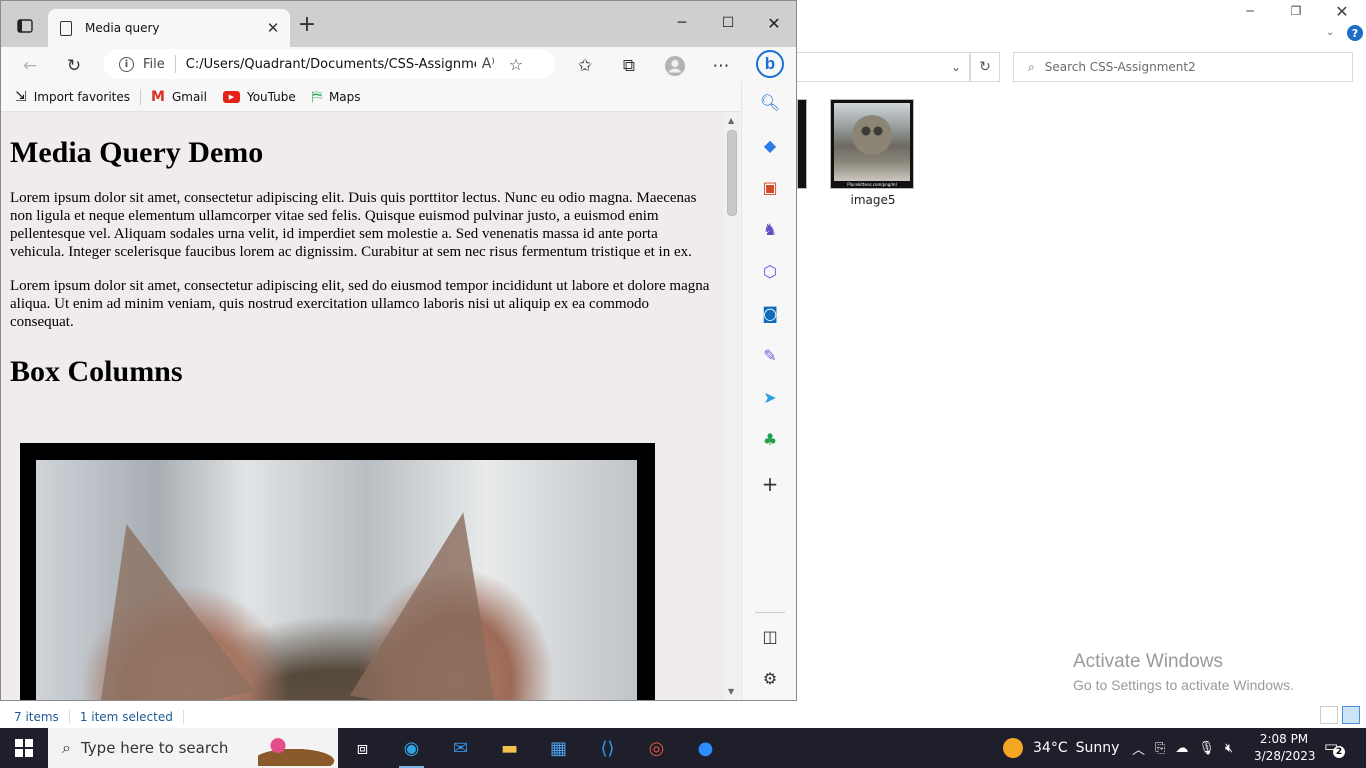 The width and height of the screenshot is (1366, 768). I want to click on details-view-button, so click(1329, 715).